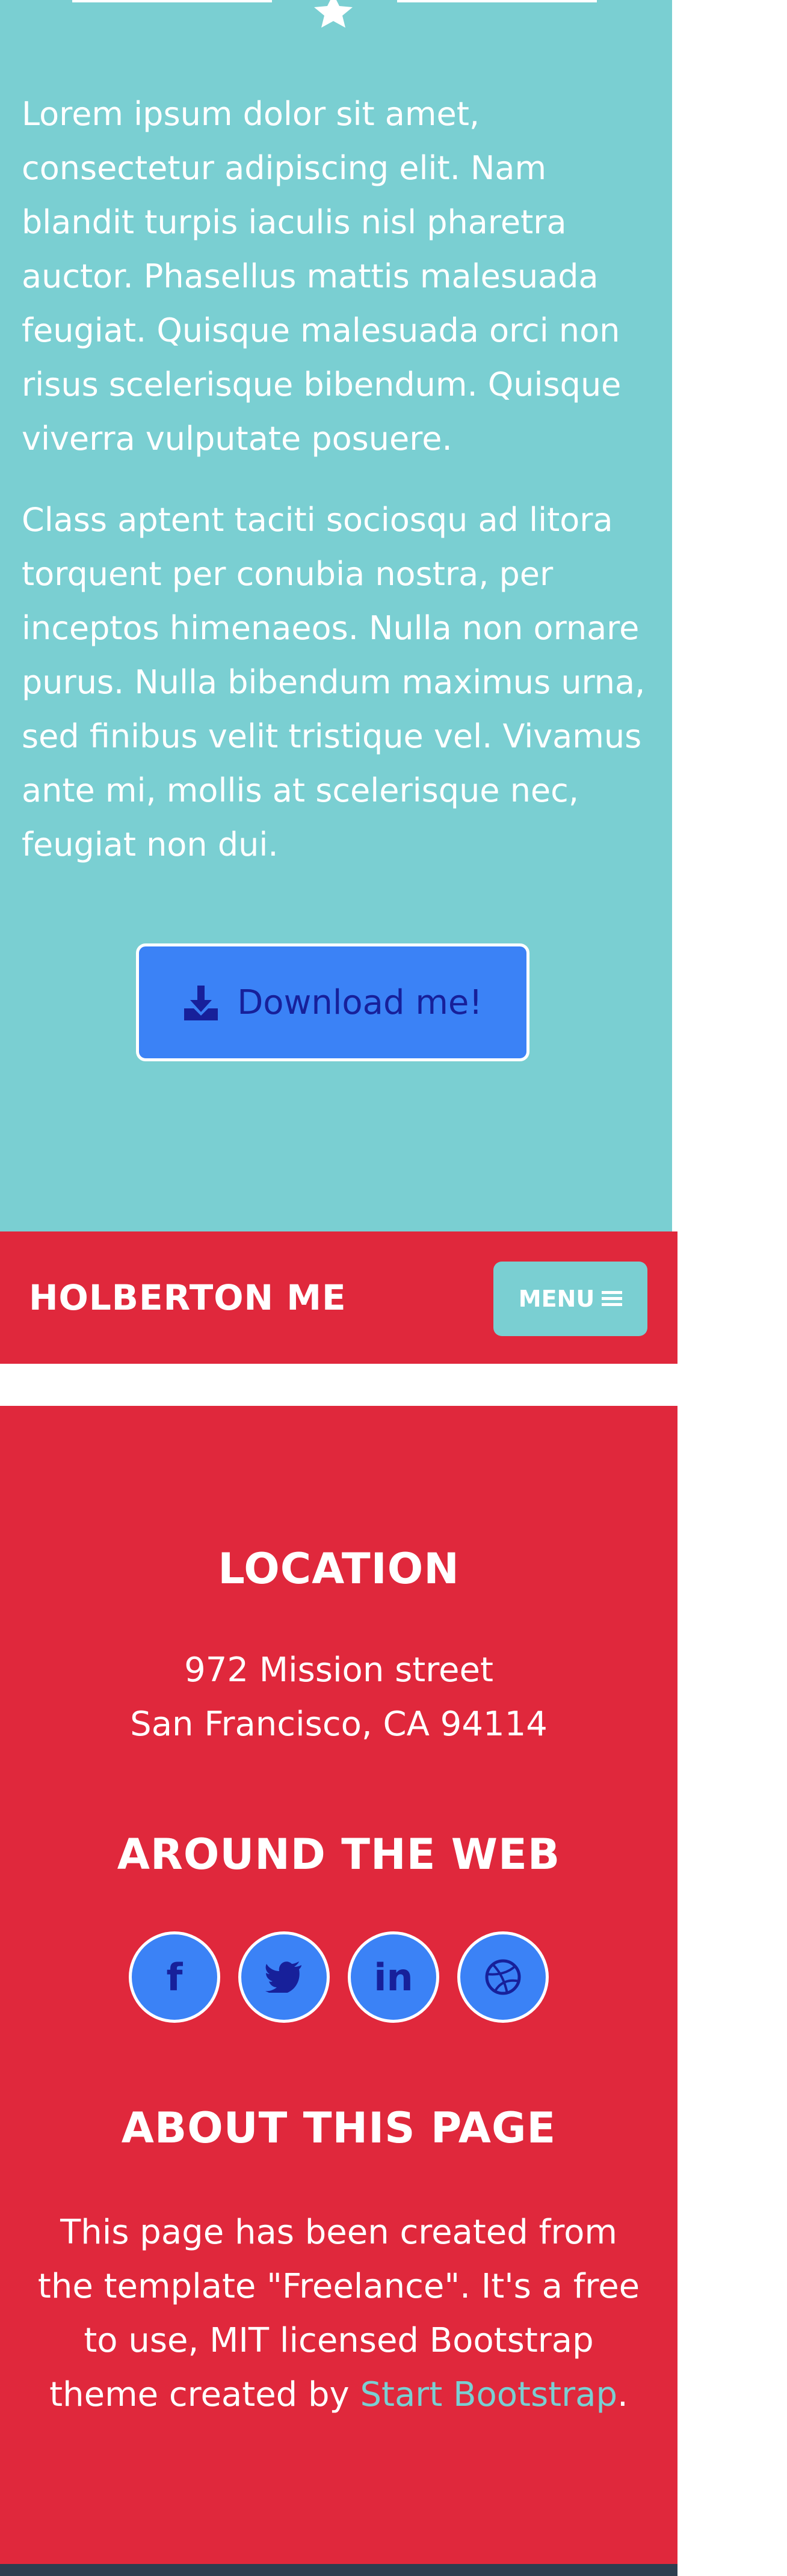 The height and width of the screenshot is (2576, 787). Describe the element at coordinates (488, 2394) in the screenshot. I see `start-bootstrap-link: Start Bootstrap` at that location.